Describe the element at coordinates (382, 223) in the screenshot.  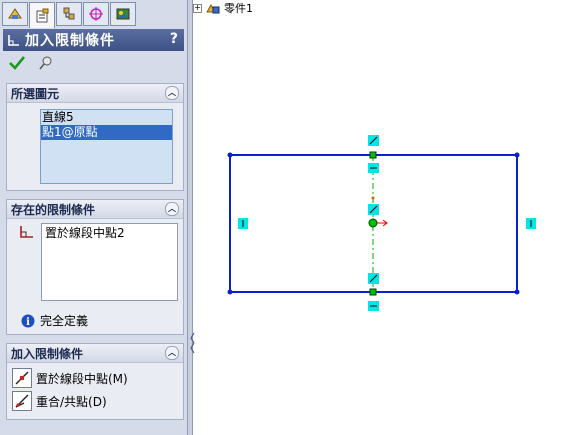
I see `origin-arrow-icon` at that location.